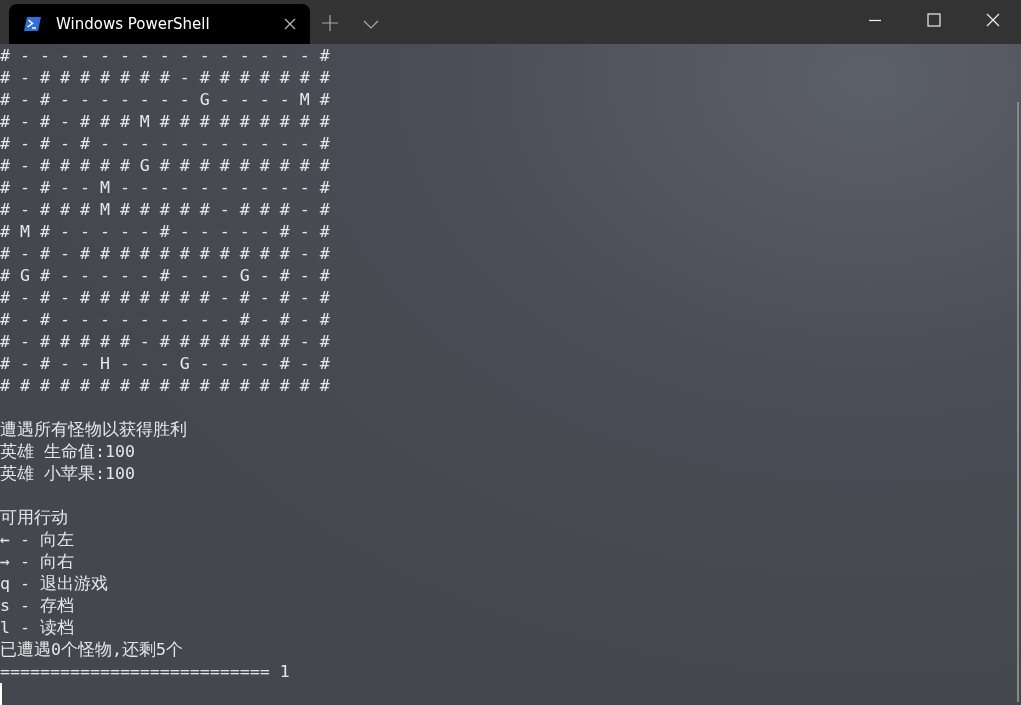  I want to click on terminal-line: # - # # # M # # # # # - # # # - #, so click(165, 209).